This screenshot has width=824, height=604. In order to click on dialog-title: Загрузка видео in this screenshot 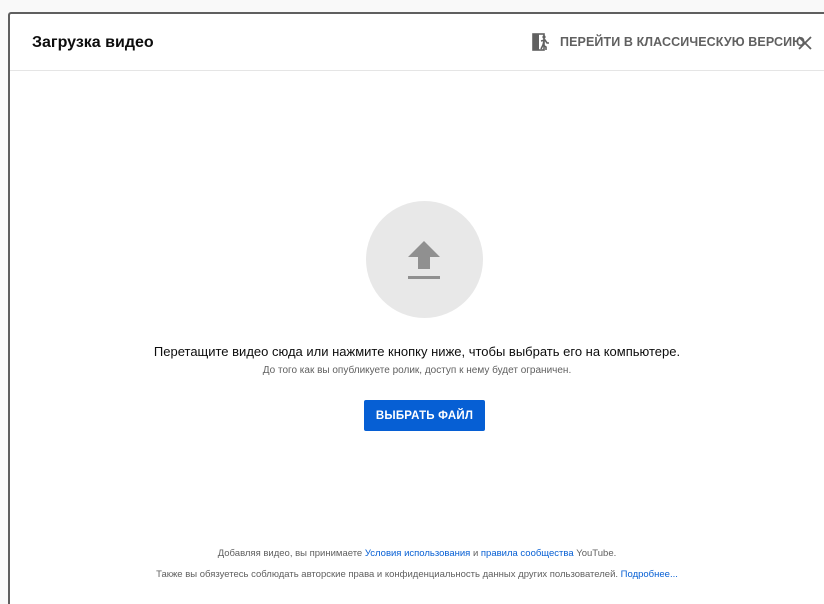, I will do `click(93, 42)`.